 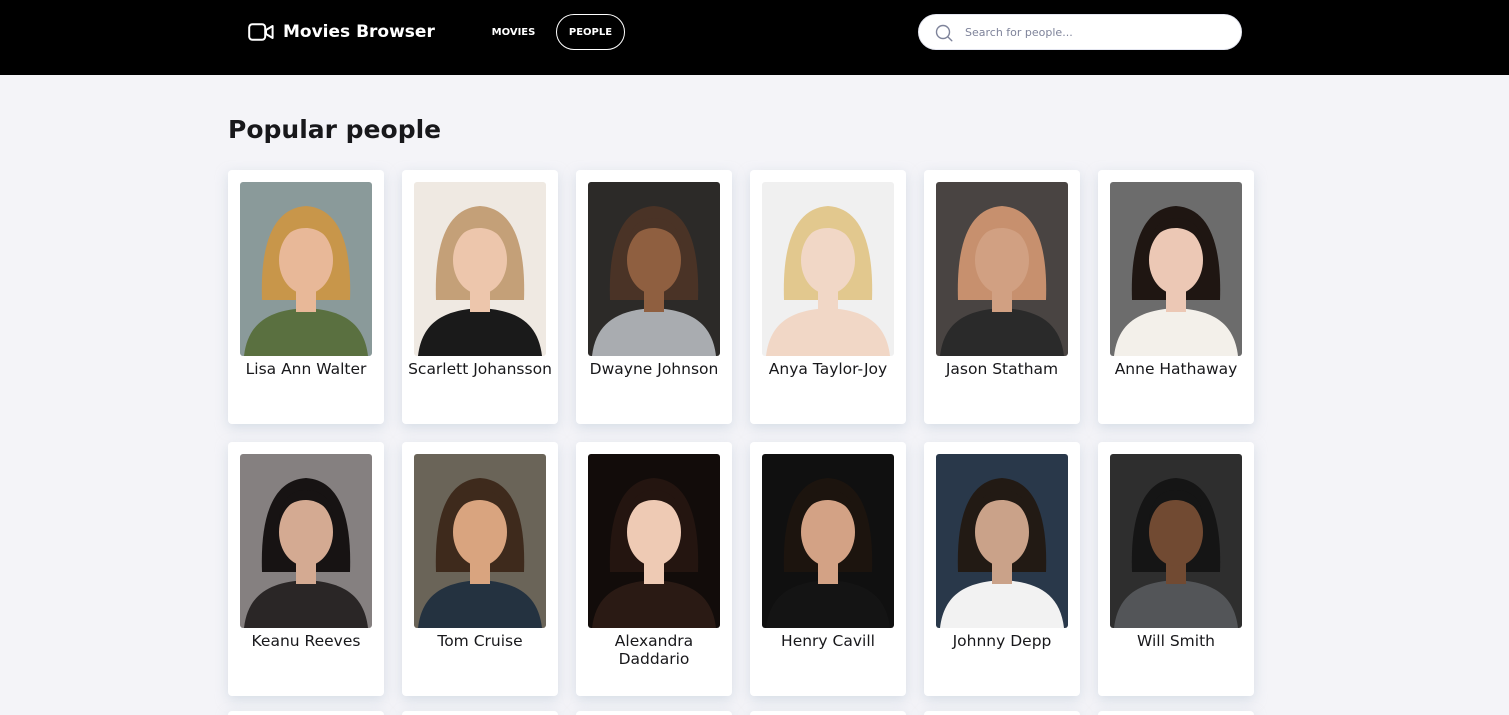 I want to click on person-card: Anne Hathaway, so click(x=1176, y=297).